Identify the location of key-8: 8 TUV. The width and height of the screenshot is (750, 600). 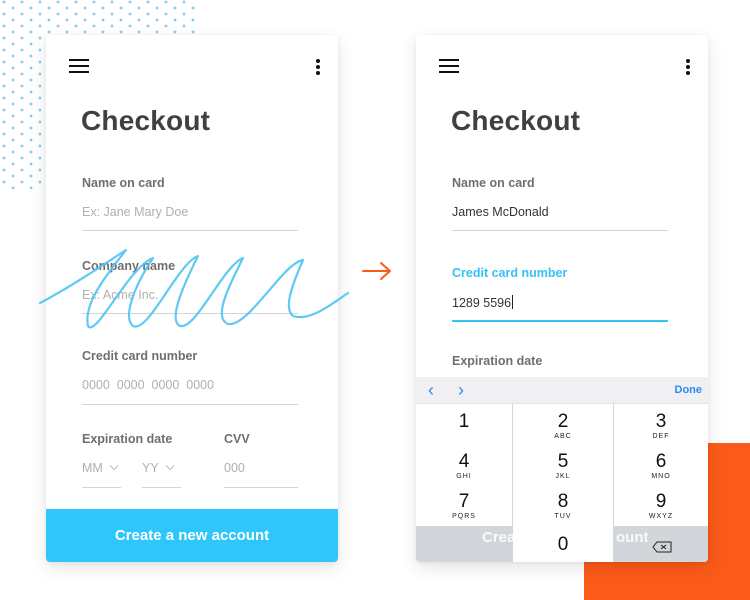
(563, 506).